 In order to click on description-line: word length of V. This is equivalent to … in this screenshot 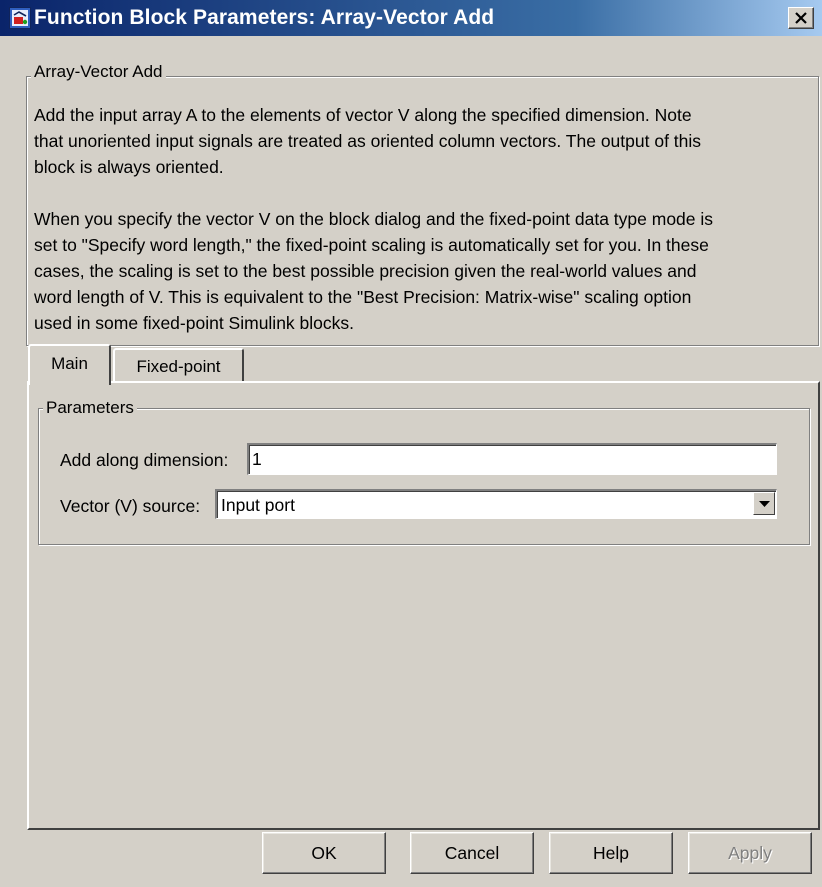, I will do `click(363, 297)`.